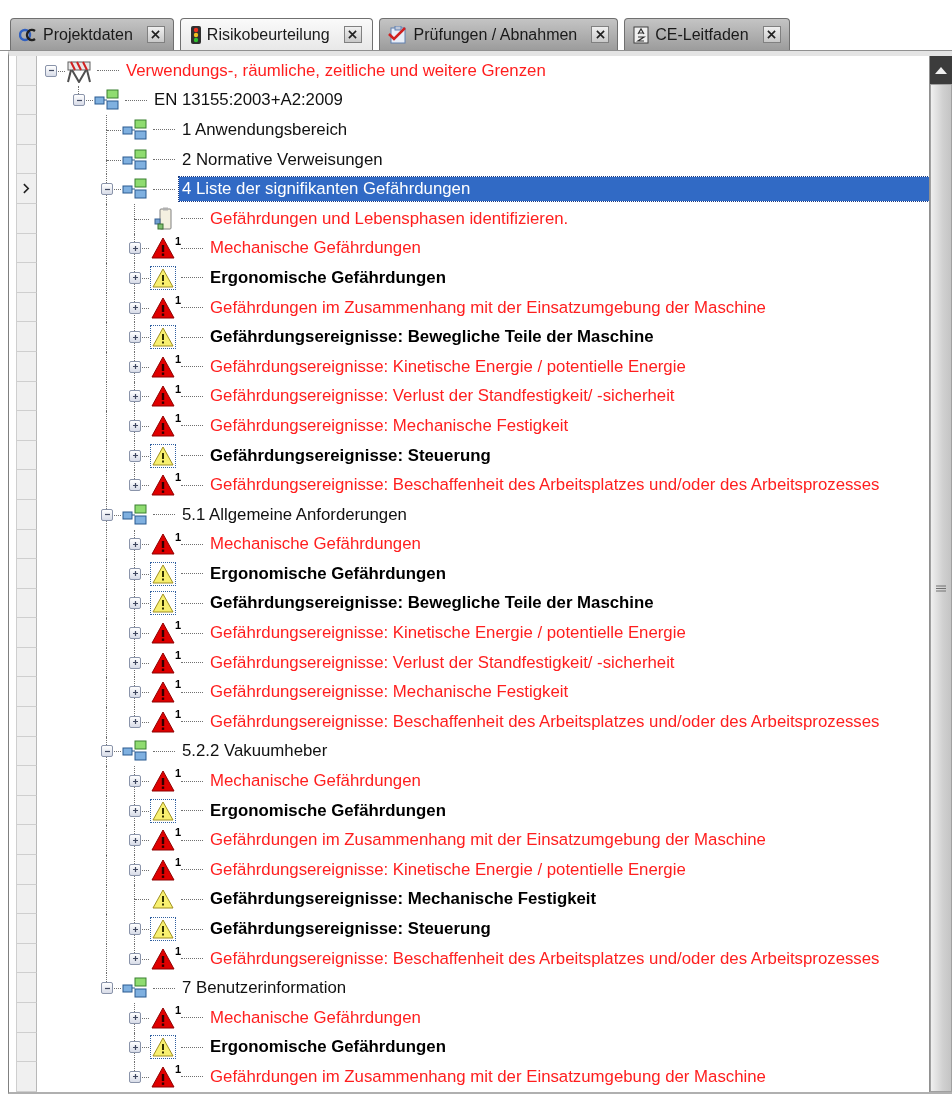  Describe the element at coordinates (707, 34) in the screenshot. I see `tab: CE-Leitfaden` at that location.